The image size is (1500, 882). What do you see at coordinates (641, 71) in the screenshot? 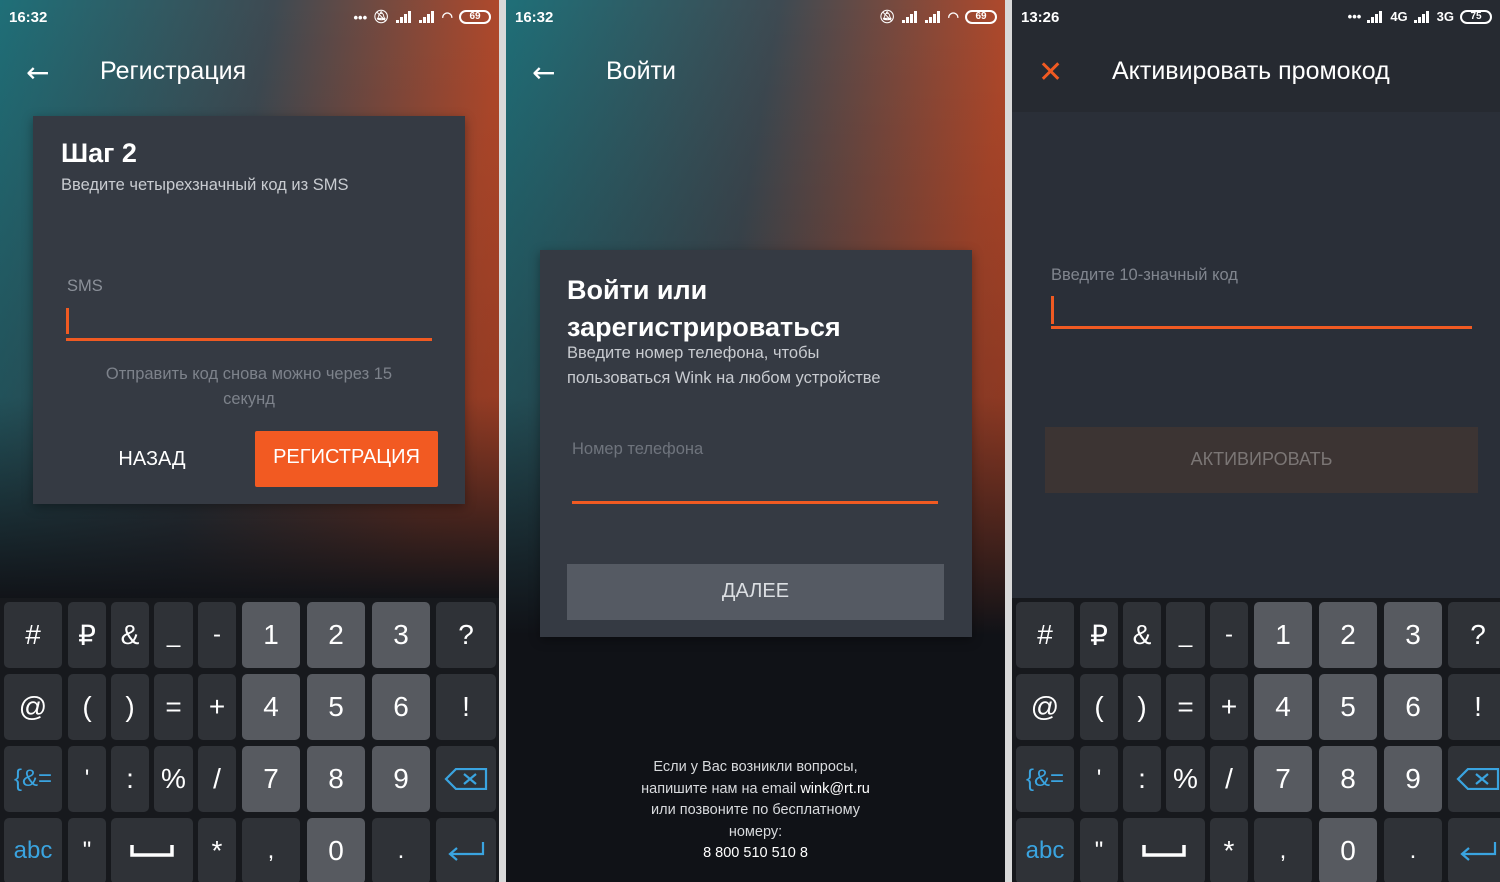
I see `page-title: Войти` at bounding box center [641, 71].